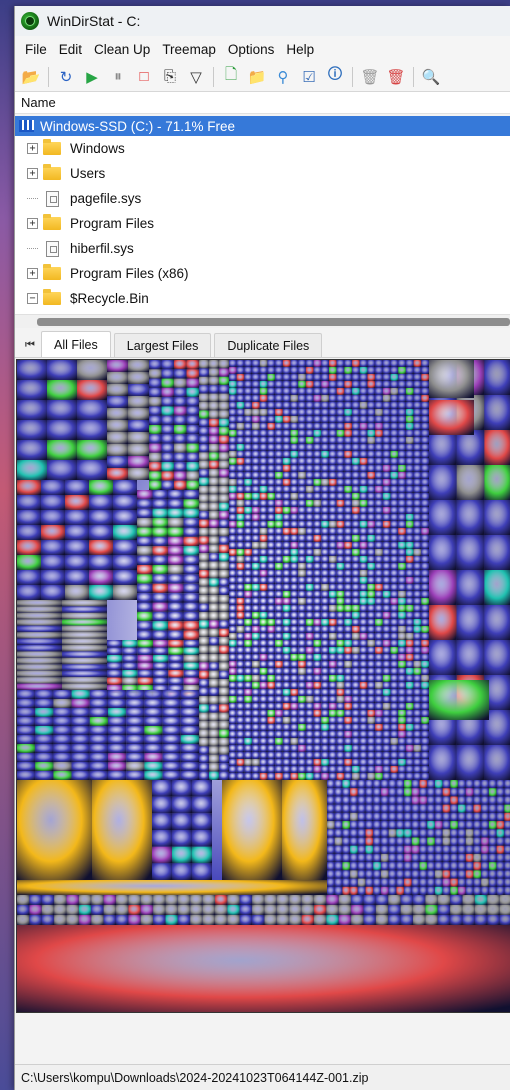 This screenshot has width=510, height=1090. Describe the element at coordinates (231, 77) in the screenshot. I see `new-file-icon: 🗋` at that location.